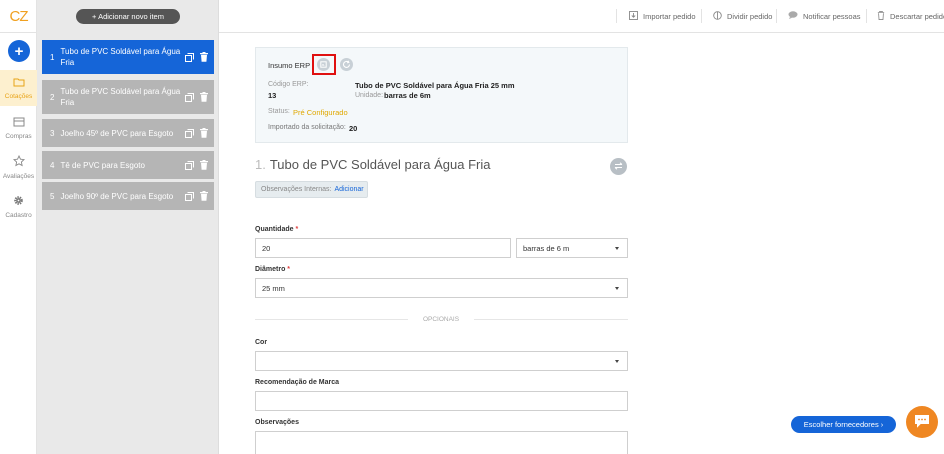 This screenshot has height=454, width=944. I want to click on folder-icon, so click(19, 83).